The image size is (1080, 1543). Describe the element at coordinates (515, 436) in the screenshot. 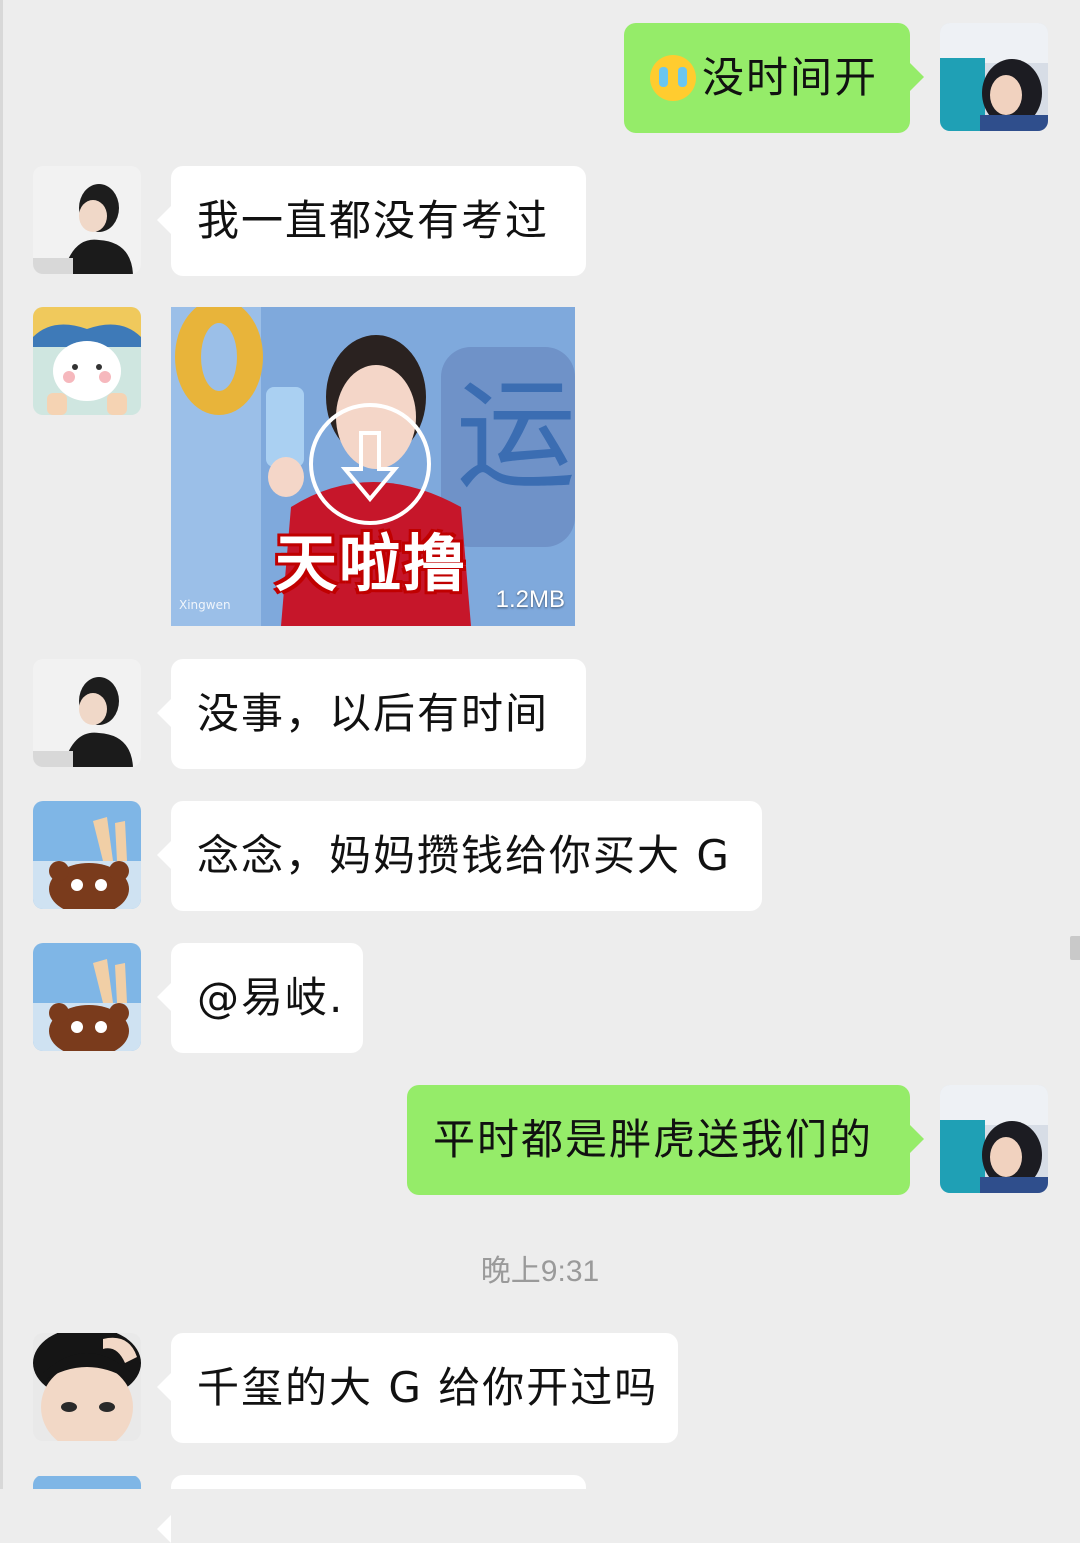

I see `svg-text: 运` at that location.